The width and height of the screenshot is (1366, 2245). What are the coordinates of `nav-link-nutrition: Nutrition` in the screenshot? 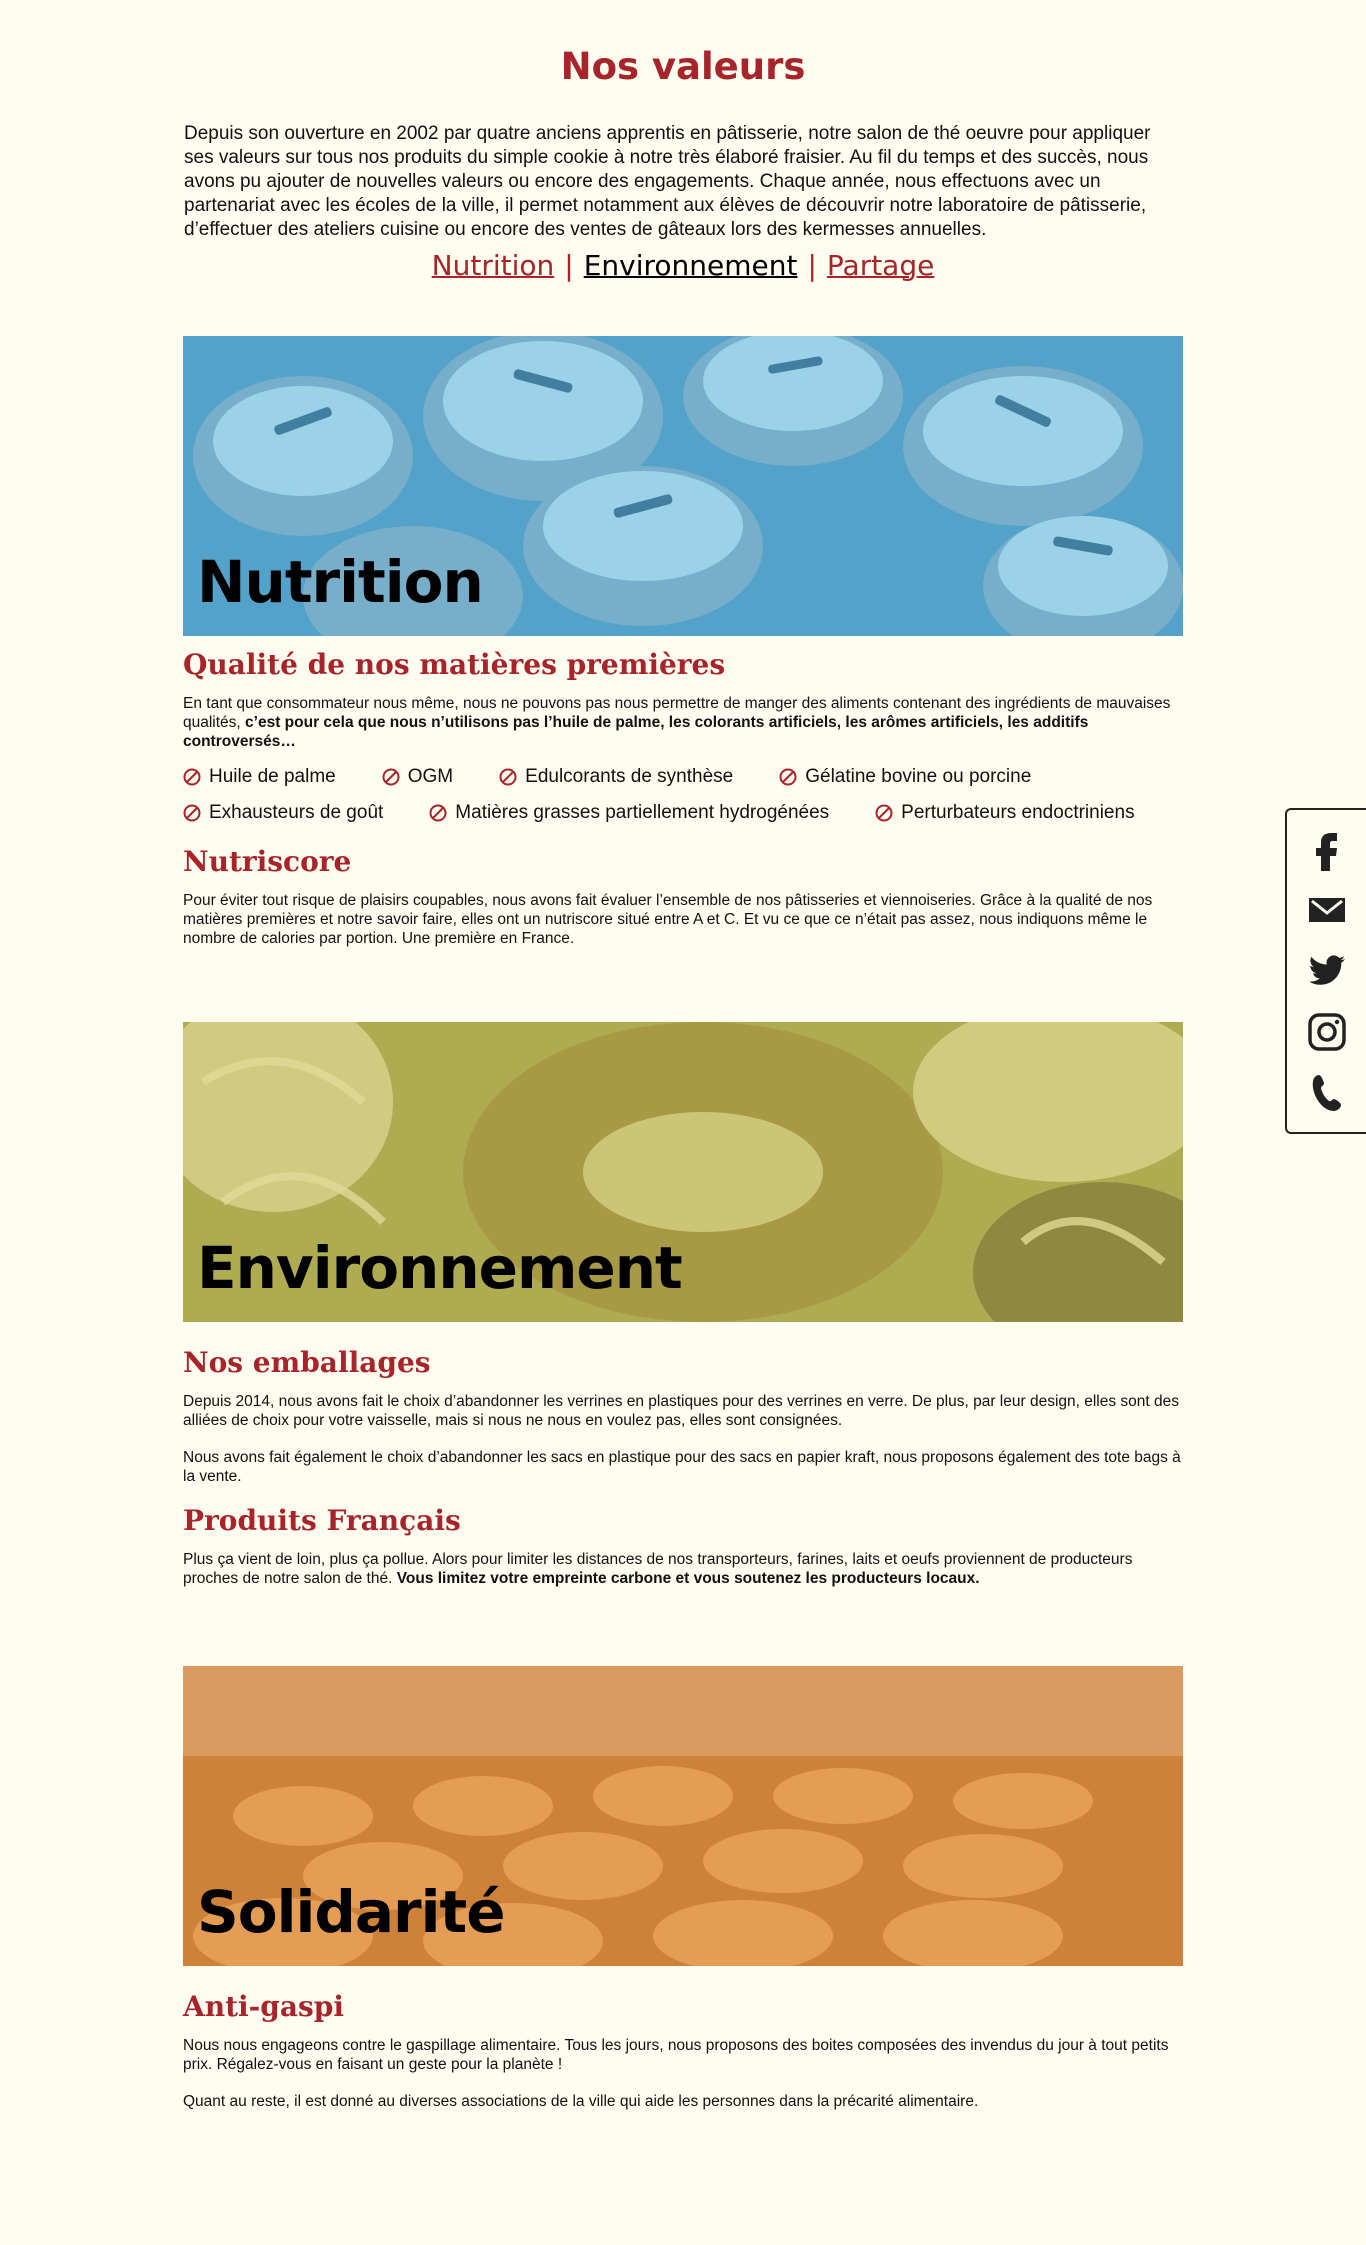 It's located at (493, 265).